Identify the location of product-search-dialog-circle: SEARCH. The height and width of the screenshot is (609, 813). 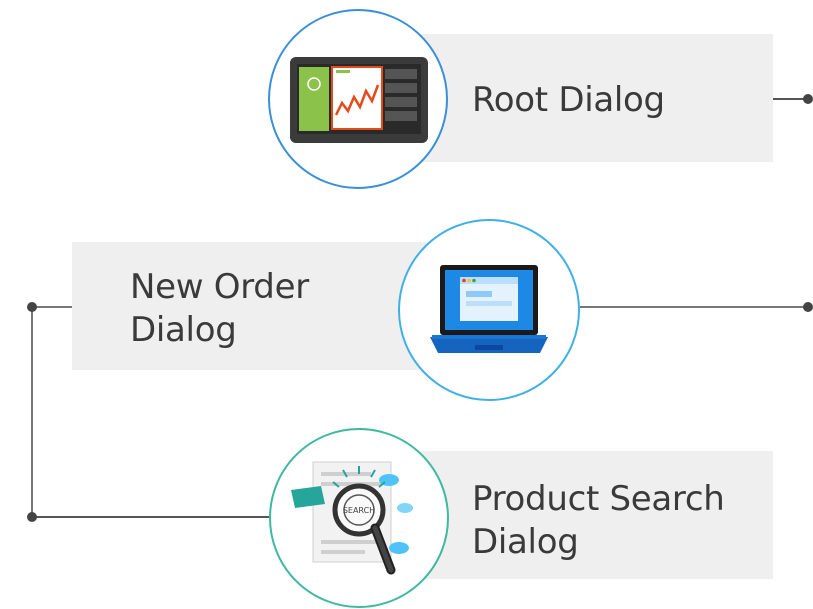
(359, 518).